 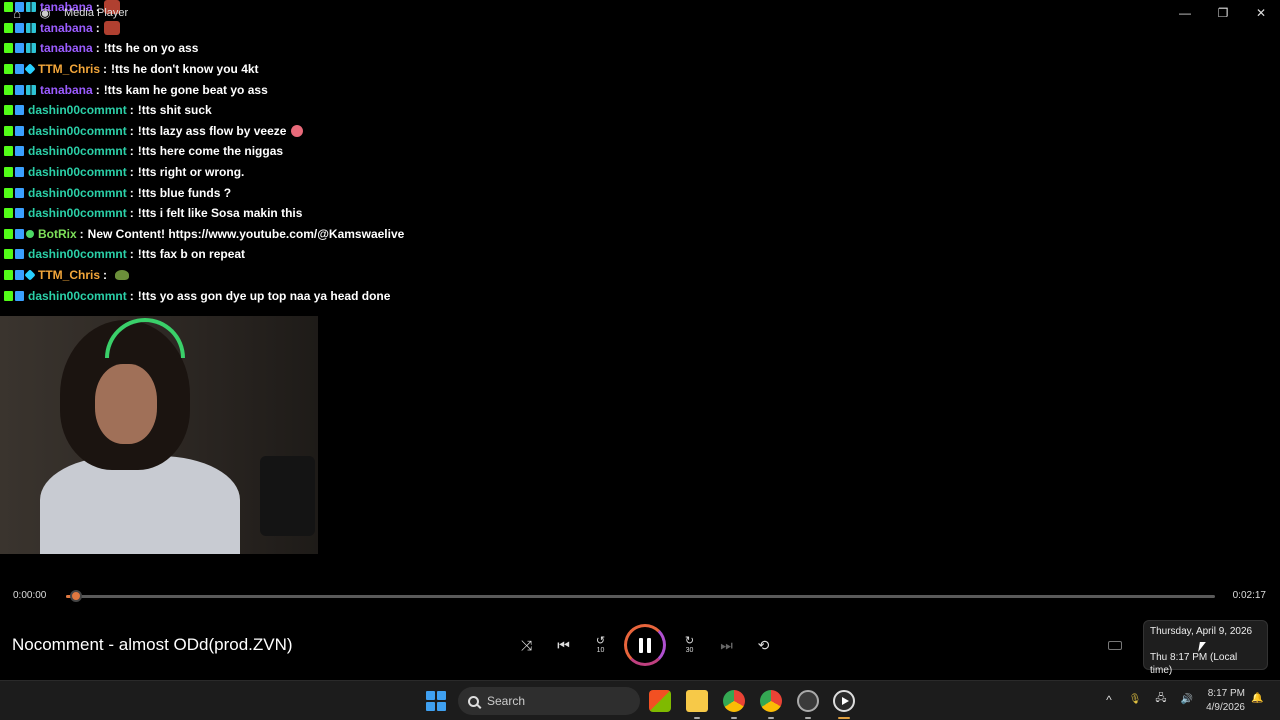 What do you see at coordinates (17, 13) in the screenshot?
I see `back-icon: ⌂` at bounding box center [17, 13].